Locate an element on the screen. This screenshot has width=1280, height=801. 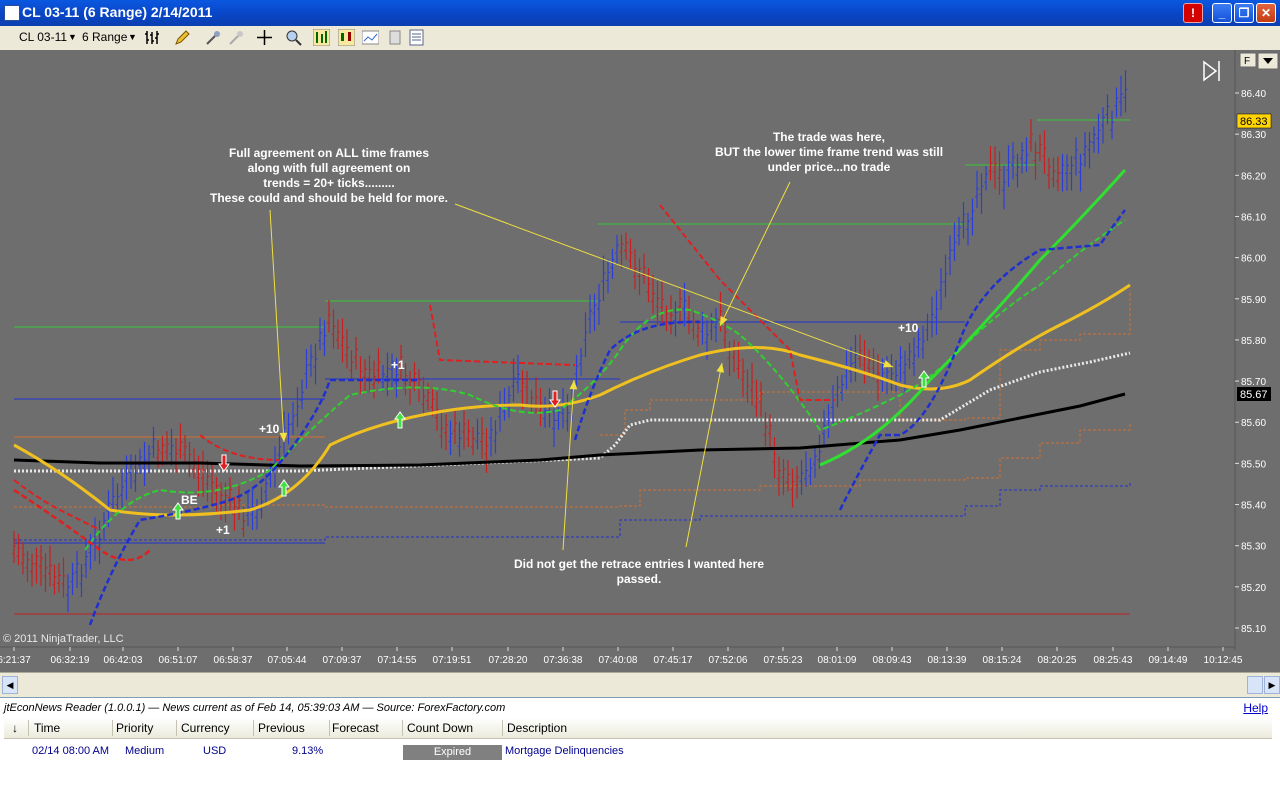
time-axis-label: 08:09:43 is located at coordinates (892, 660).